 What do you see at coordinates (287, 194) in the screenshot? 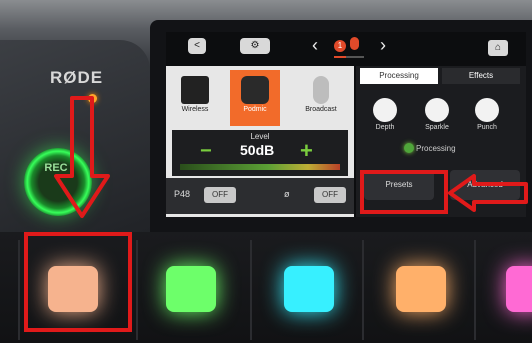
I see `phase-label: ø` at bounding box center [287, 194].